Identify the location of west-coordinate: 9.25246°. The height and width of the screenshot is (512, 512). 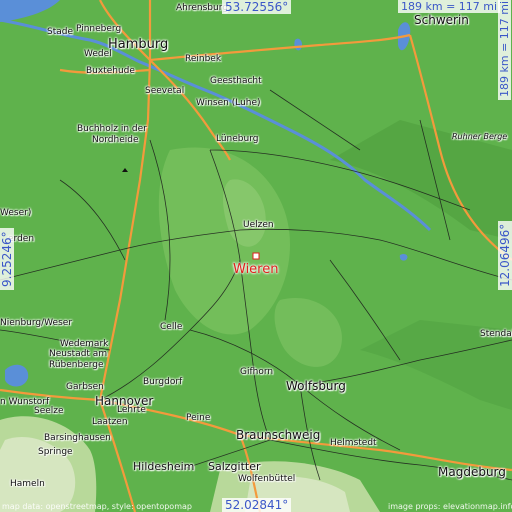
(7, 259).